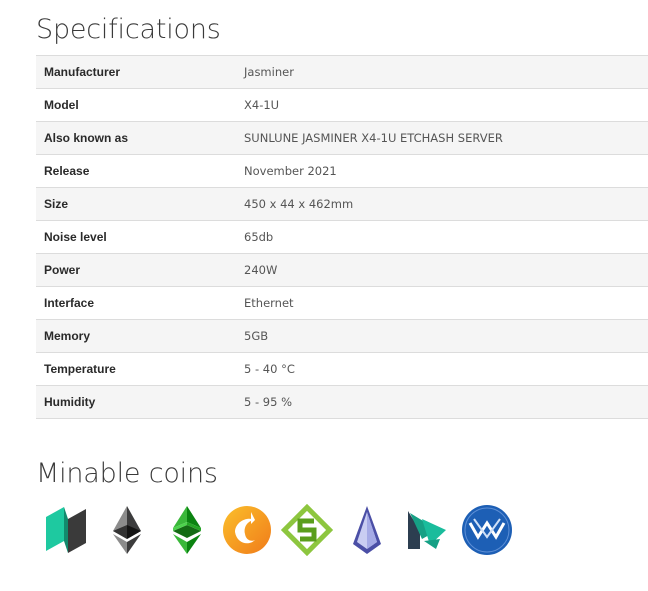 The height and width of the screenshot is (591, 648). What do you see at coordinates (442, 270) in the screenshot?
I see `spec-value: 240W` at bounding box center [442, 270].